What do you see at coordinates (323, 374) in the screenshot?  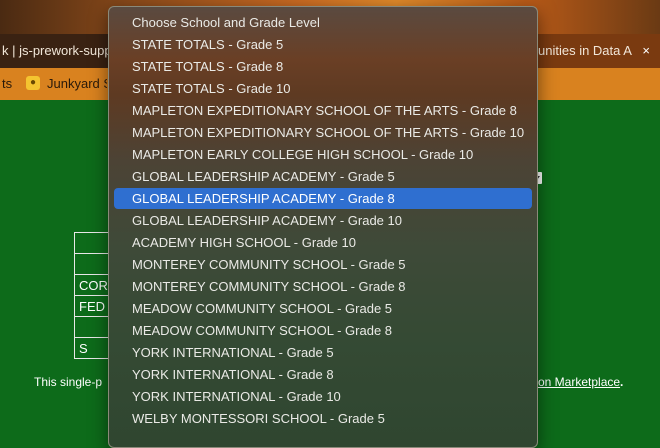 I see `dropdown-option: YORK INTERNATIONAL - Grade 8` at bounding box center [323, 374].